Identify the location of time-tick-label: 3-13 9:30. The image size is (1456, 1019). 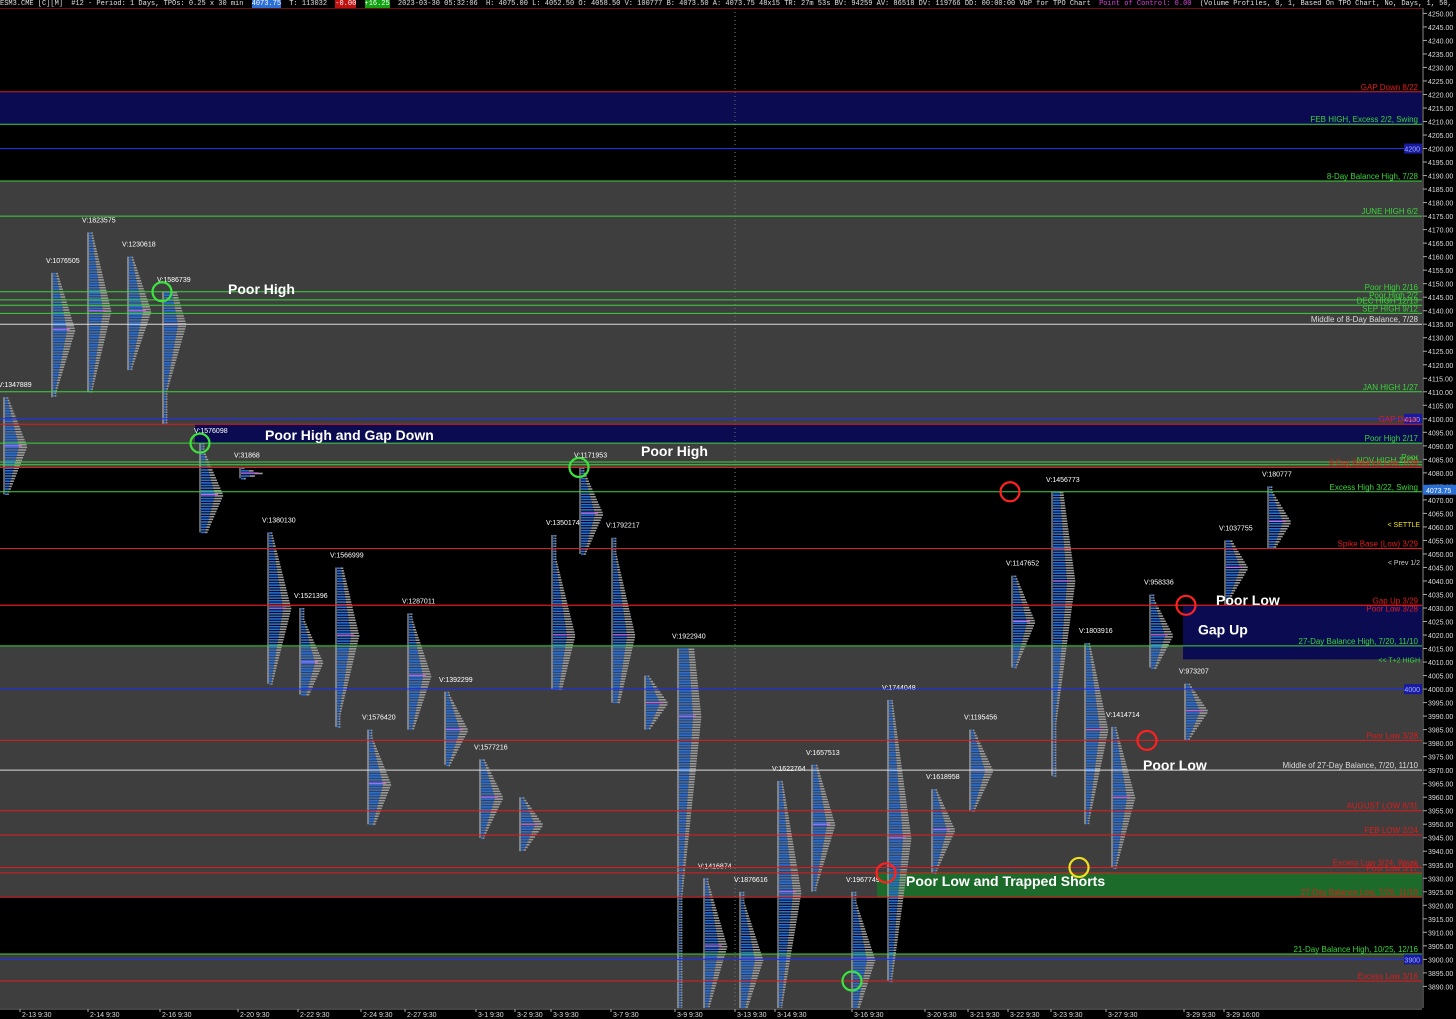
(752, 1015).